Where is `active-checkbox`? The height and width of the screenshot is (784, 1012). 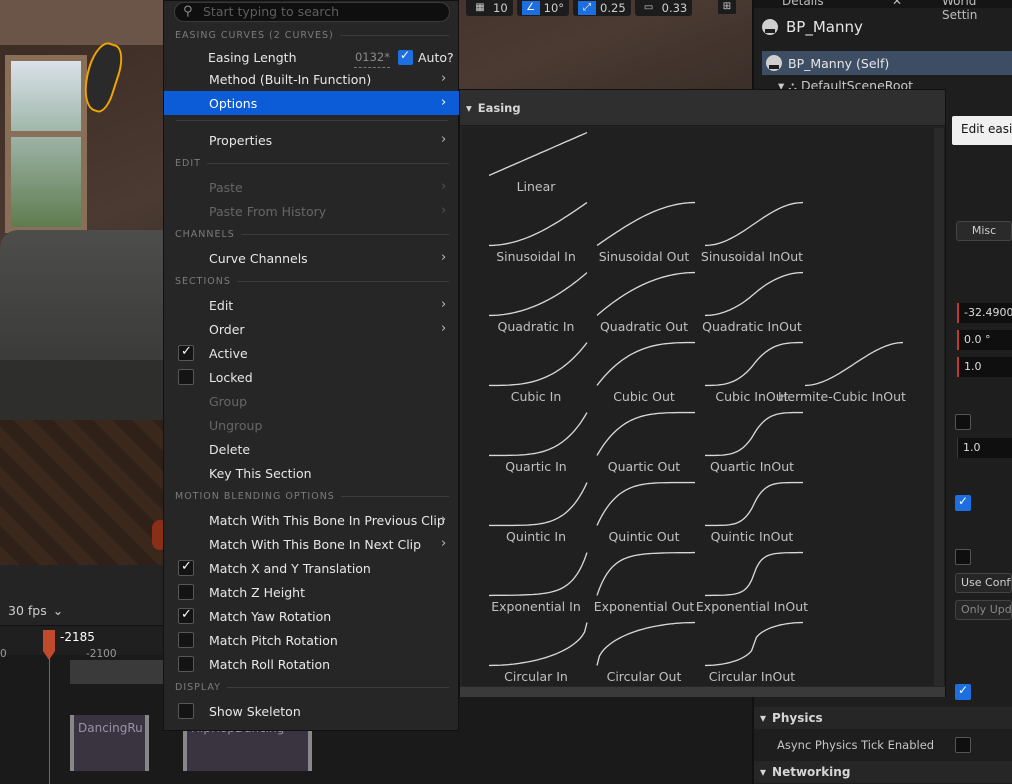
active-checkbox is located at coordinates (186, 352).